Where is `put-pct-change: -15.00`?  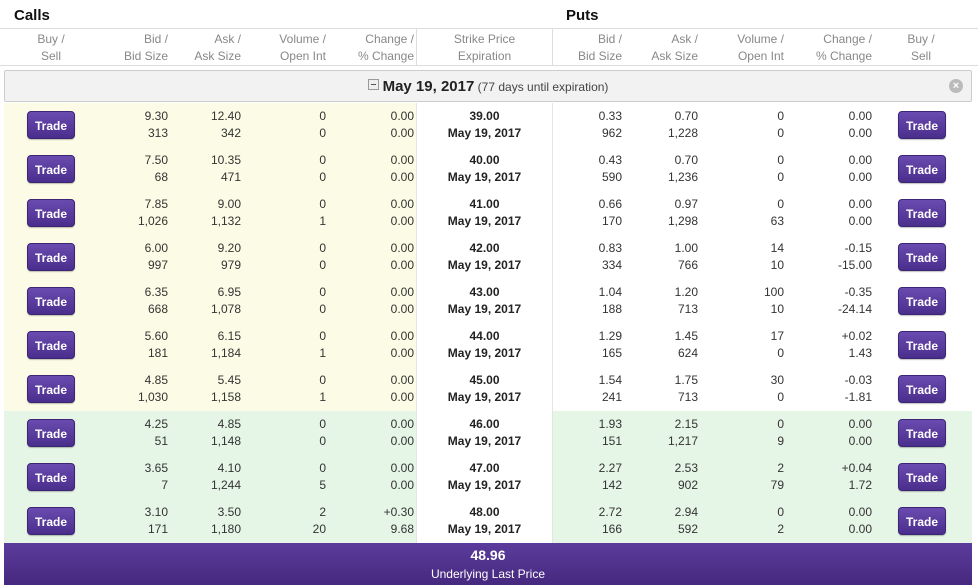
put-pct-change: -15.00 is located at coordinates (854, 265).